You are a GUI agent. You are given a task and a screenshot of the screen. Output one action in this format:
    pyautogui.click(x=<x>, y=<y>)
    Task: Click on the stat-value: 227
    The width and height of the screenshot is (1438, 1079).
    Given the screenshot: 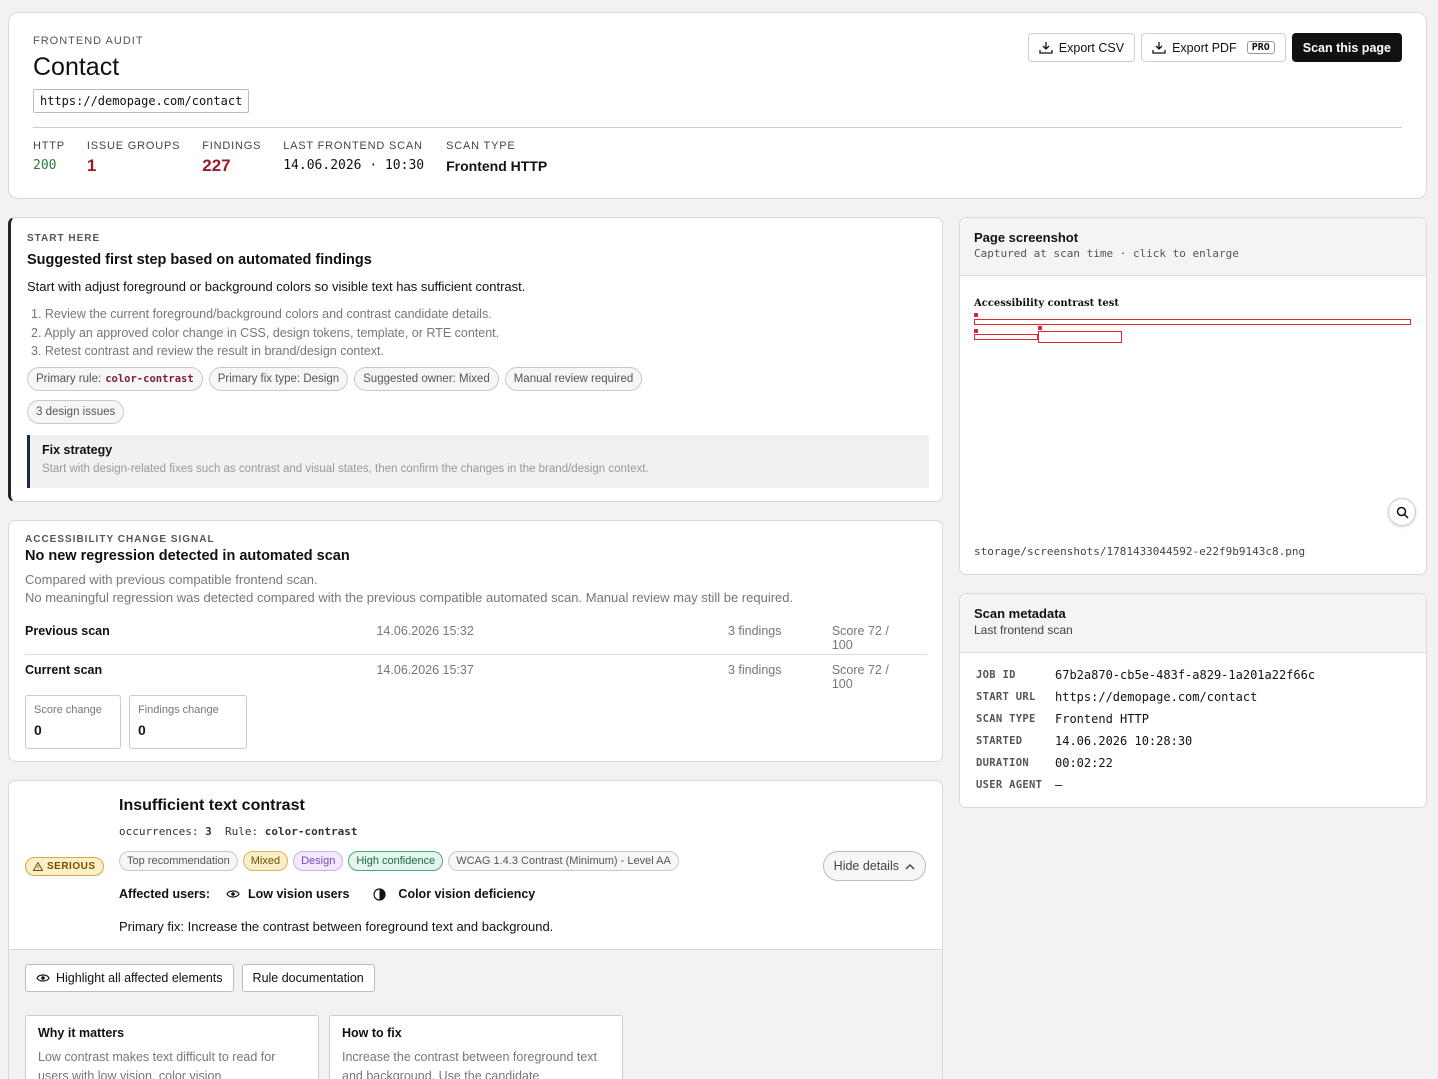 What is the action you would take?
    pyautogui.click(x=216, y=165)
    